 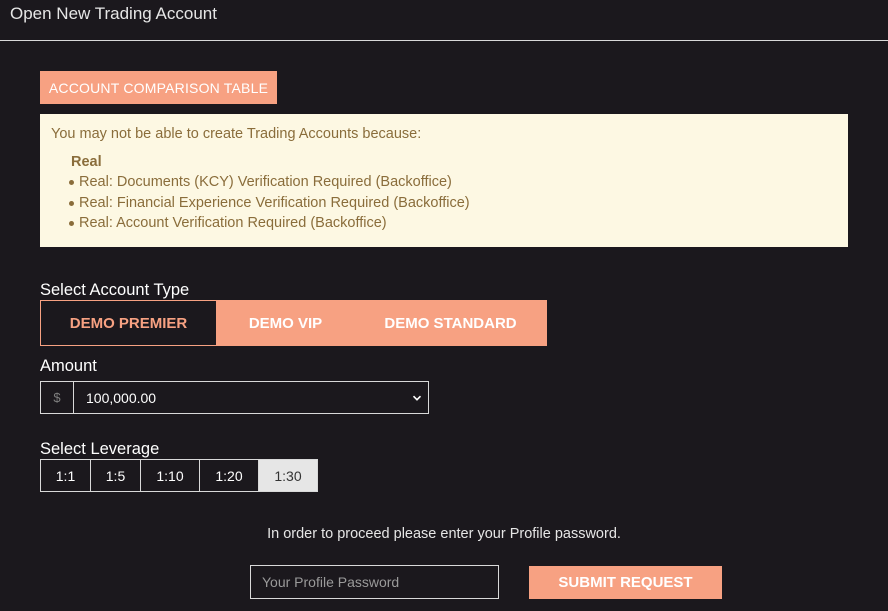 What do you see at coordinates (229, 475) in the screenshot?
I see `leverage-option-1-20: 1:20` at bounding box center [229, 475].